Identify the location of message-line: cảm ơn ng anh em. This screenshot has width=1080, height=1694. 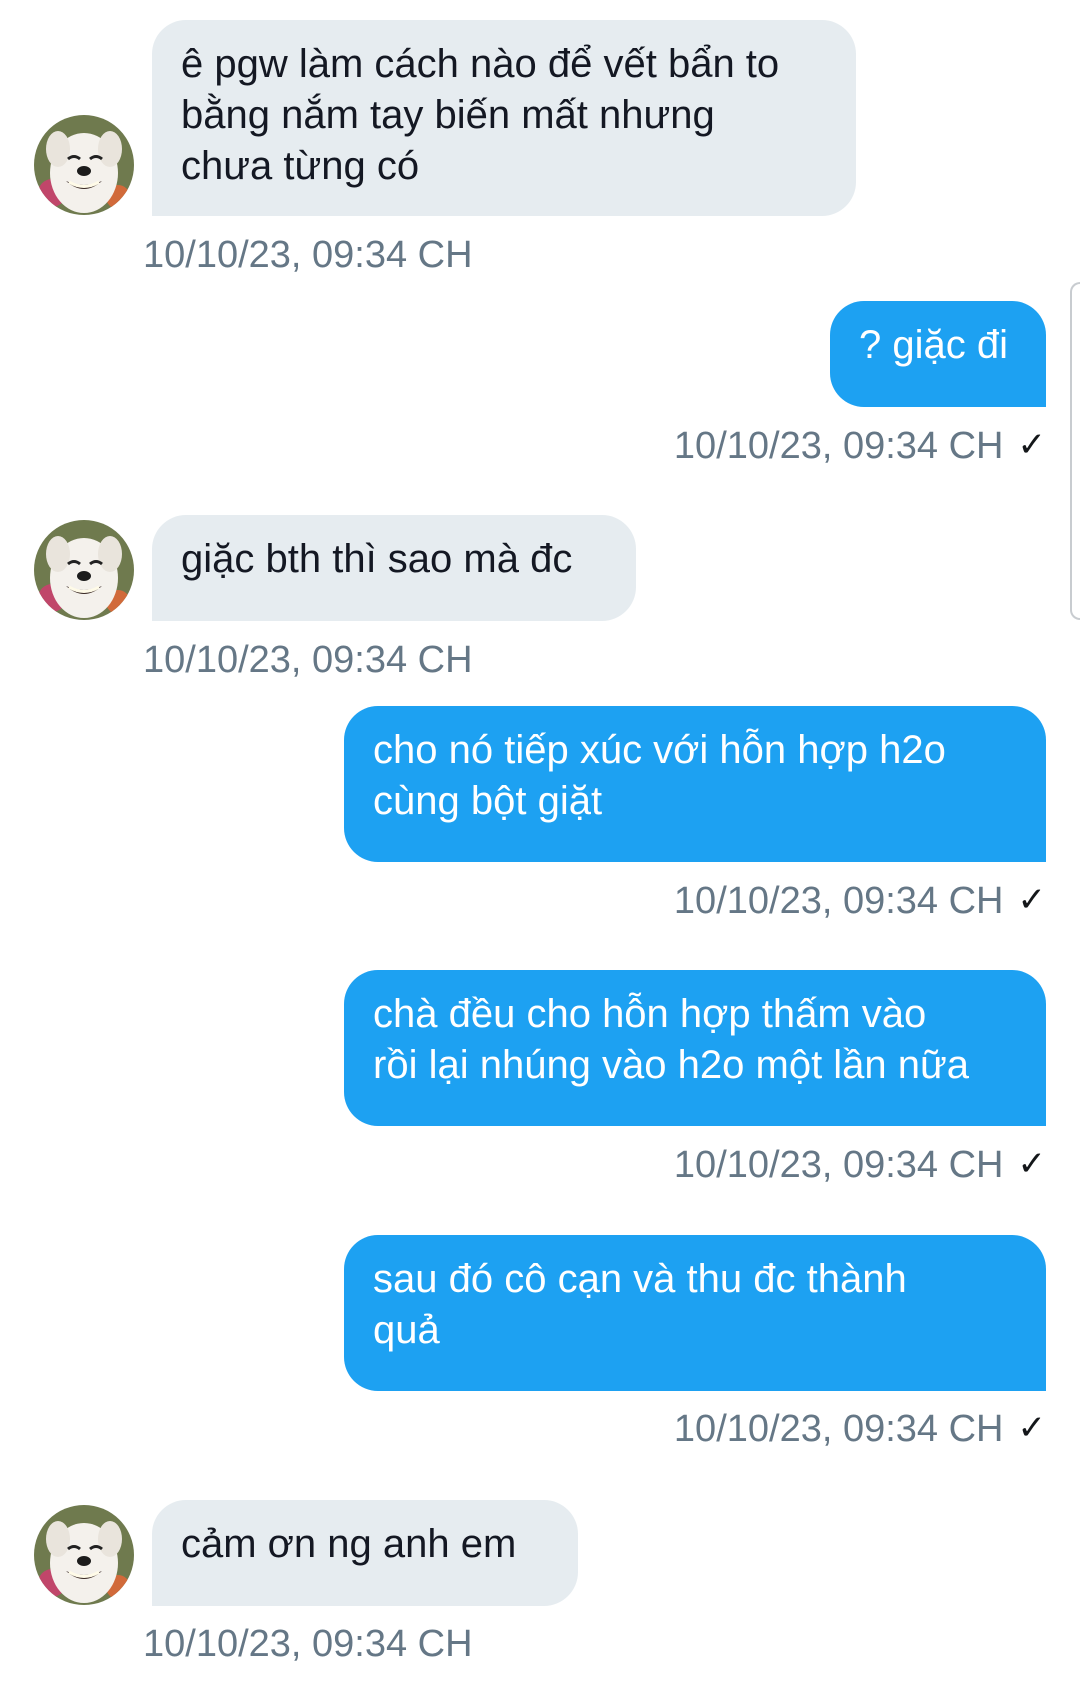
(349, 1544).